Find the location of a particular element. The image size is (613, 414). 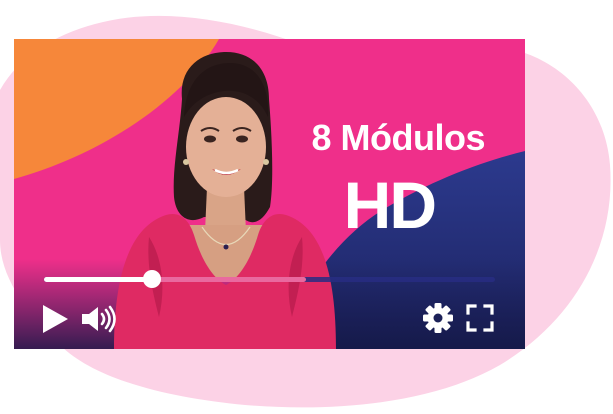

progress-bar is located at coordinates (269, 279).